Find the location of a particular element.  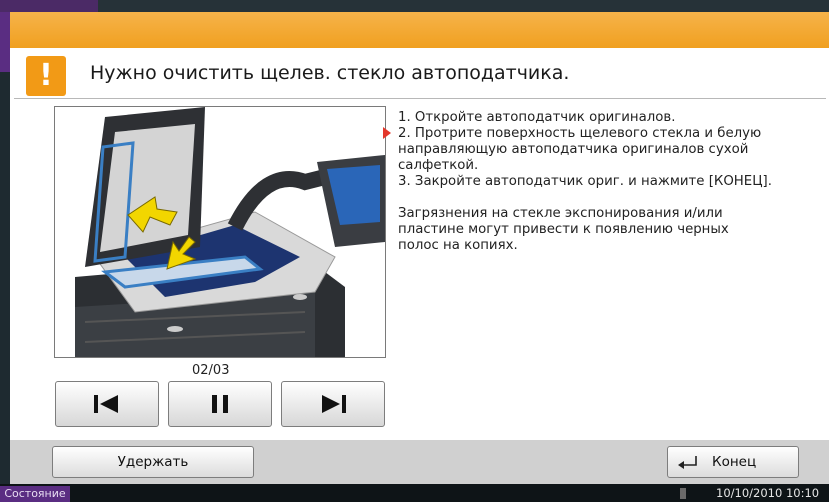

skip-forward-button is located at coordinates (333, 404).